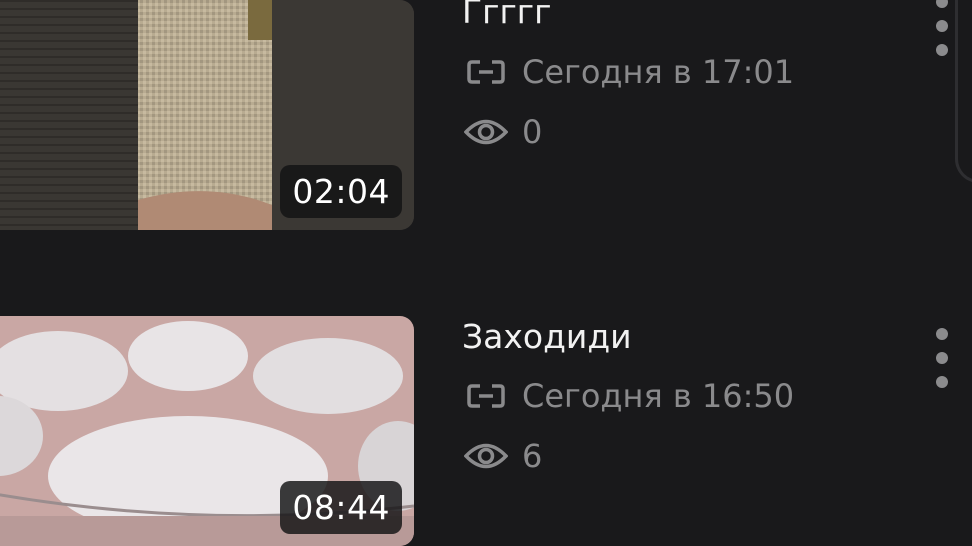 This screenshot has width=972, height=546. I want to click on video-views: 0, so click(532, 132).